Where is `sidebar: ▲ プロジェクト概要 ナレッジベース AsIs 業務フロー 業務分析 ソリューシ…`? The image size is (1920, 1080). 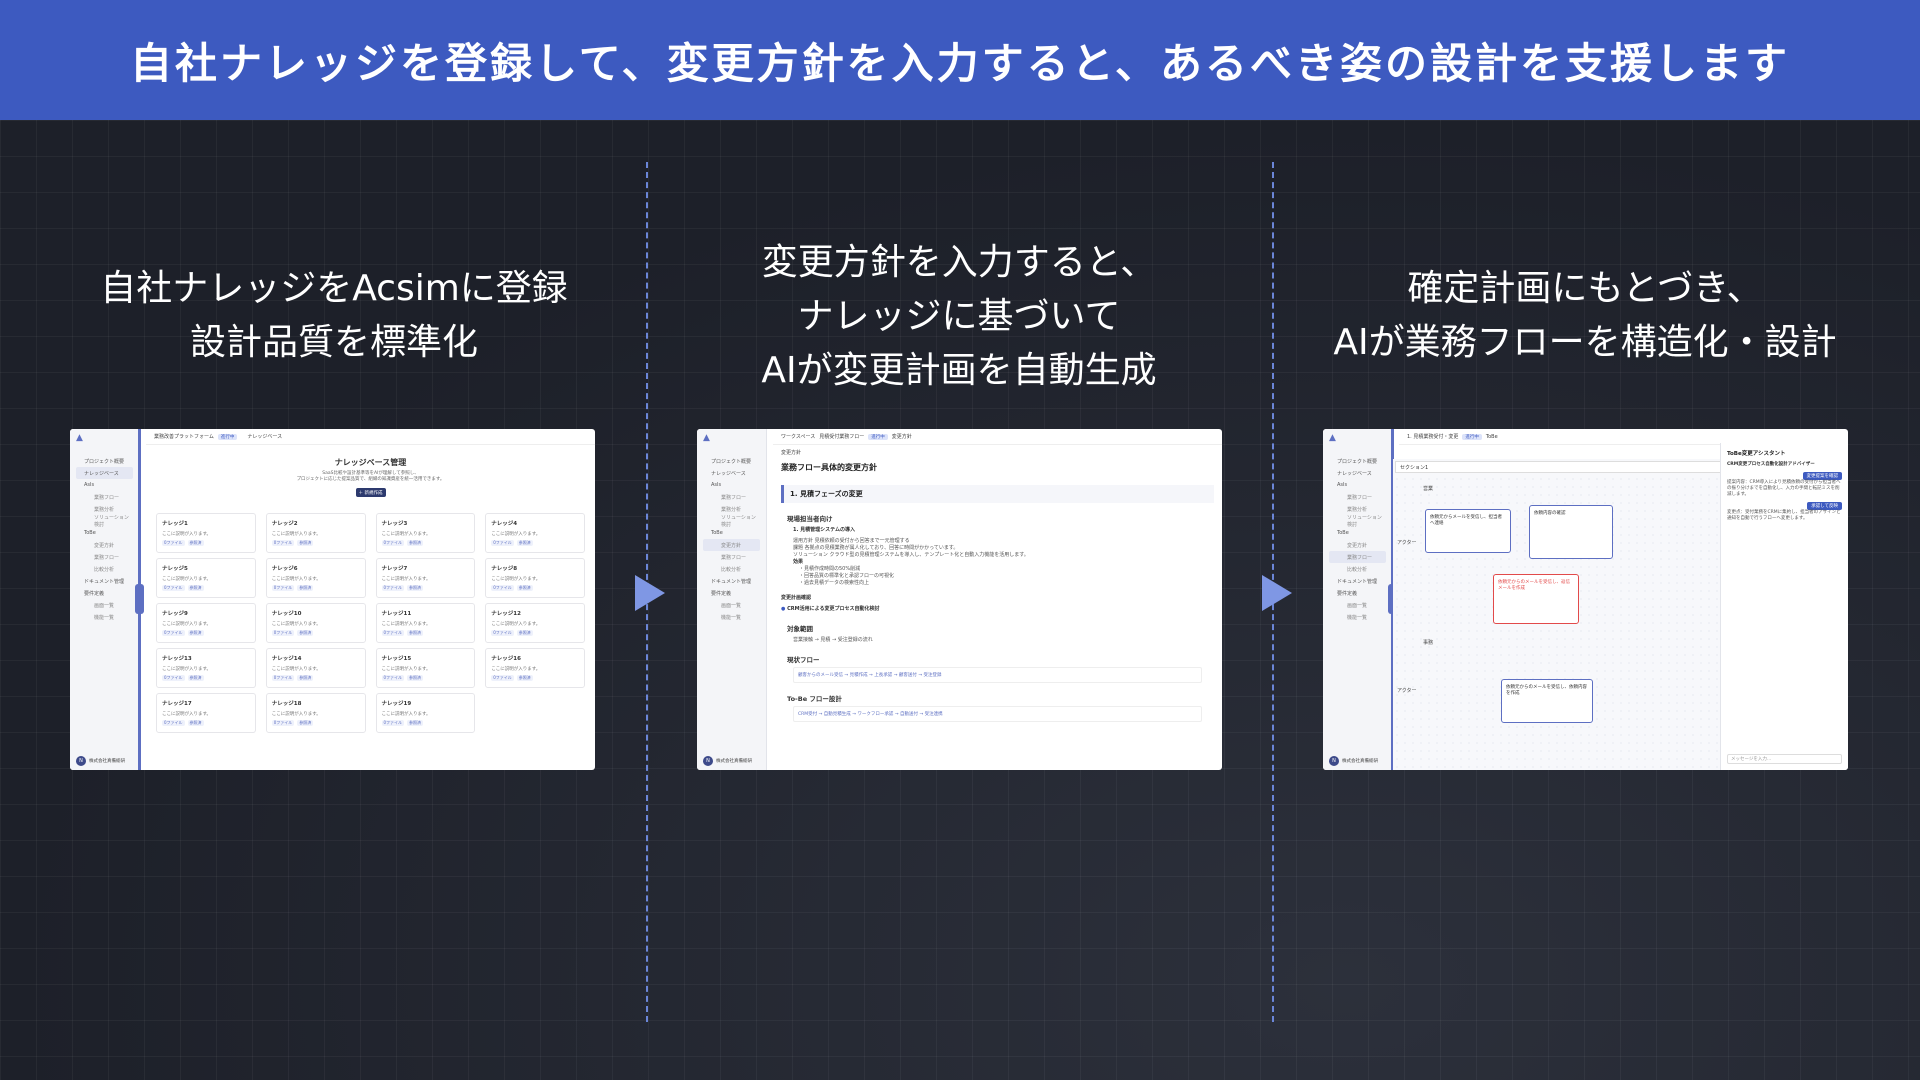 sidebar: ▲ プロジェクト概要 ナレッジベース AsIs 業務フロー 業務分析 ソリューシ… is located at coordinates (105, 599).